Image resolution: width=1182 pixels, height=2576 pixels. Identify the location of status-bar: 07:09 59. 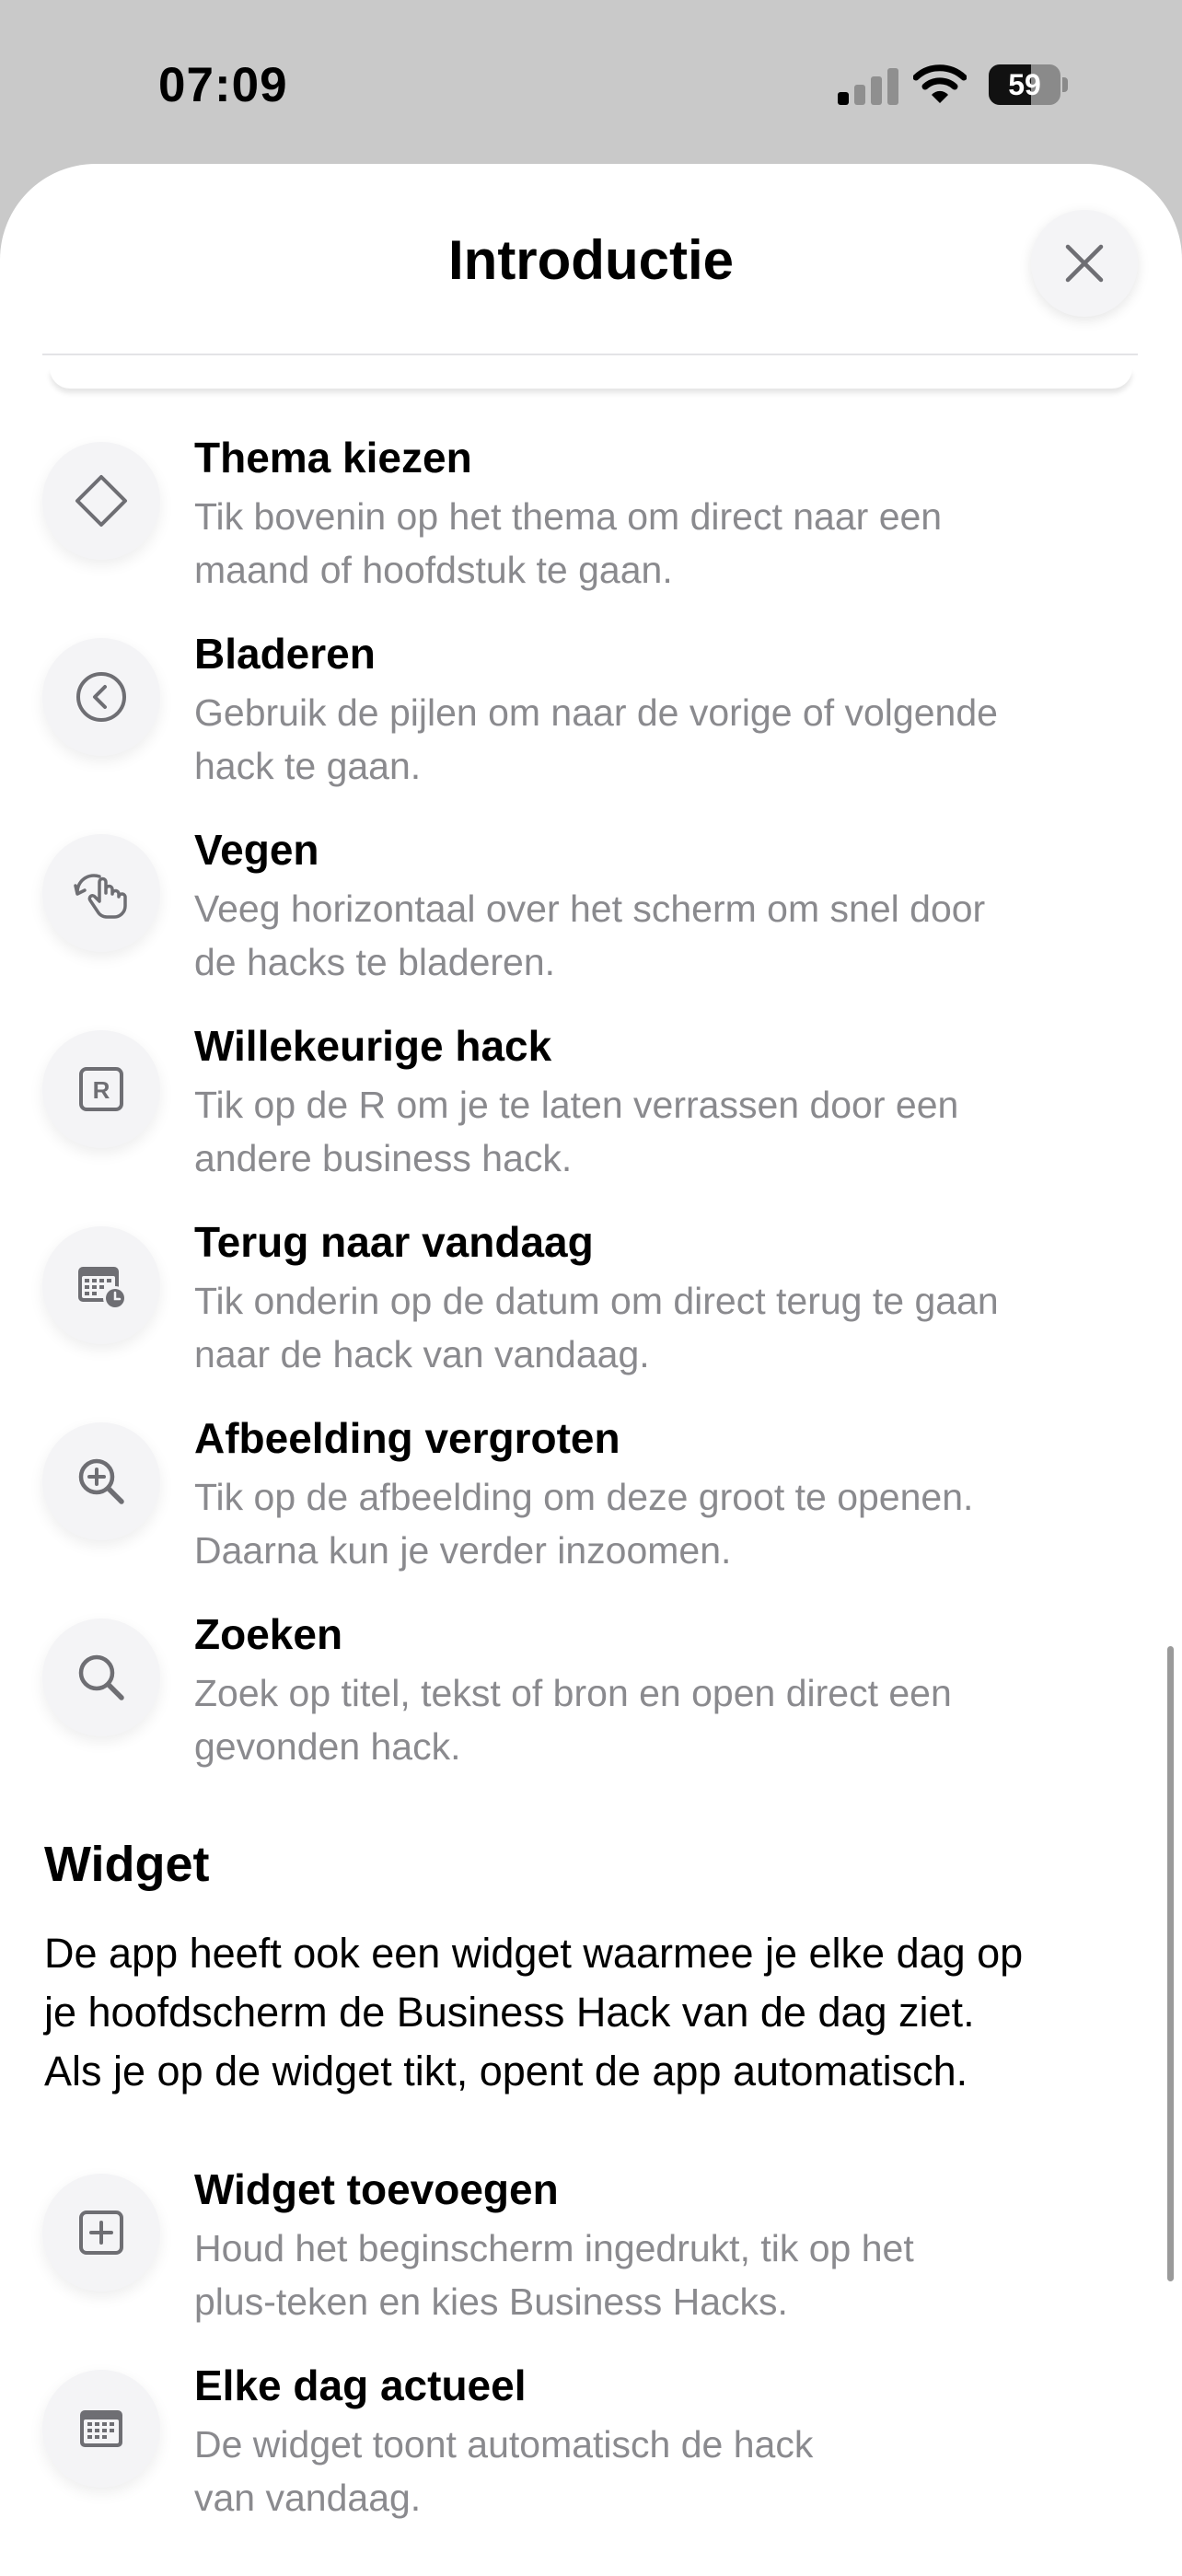
(591, 83).